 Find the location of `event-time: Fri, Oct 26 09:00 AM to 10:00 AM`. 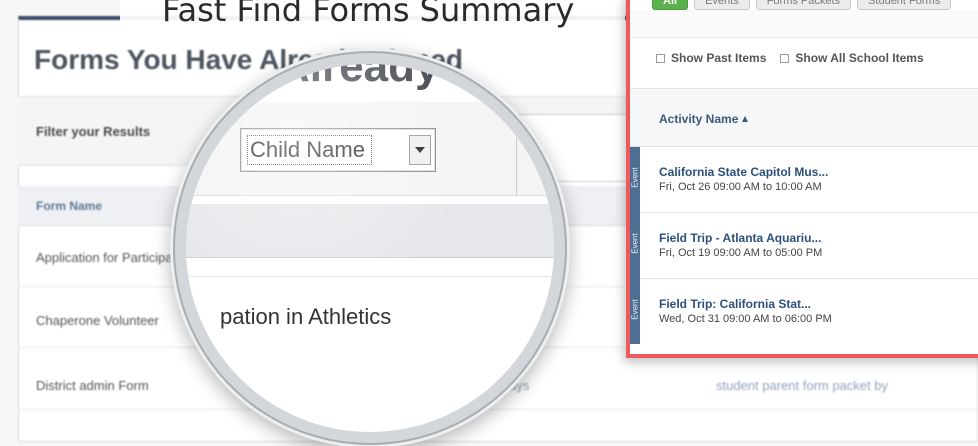

event-time: Fri, Oct 26 09:00 AM to 10:00 AM is located at coordinates (740, 187).